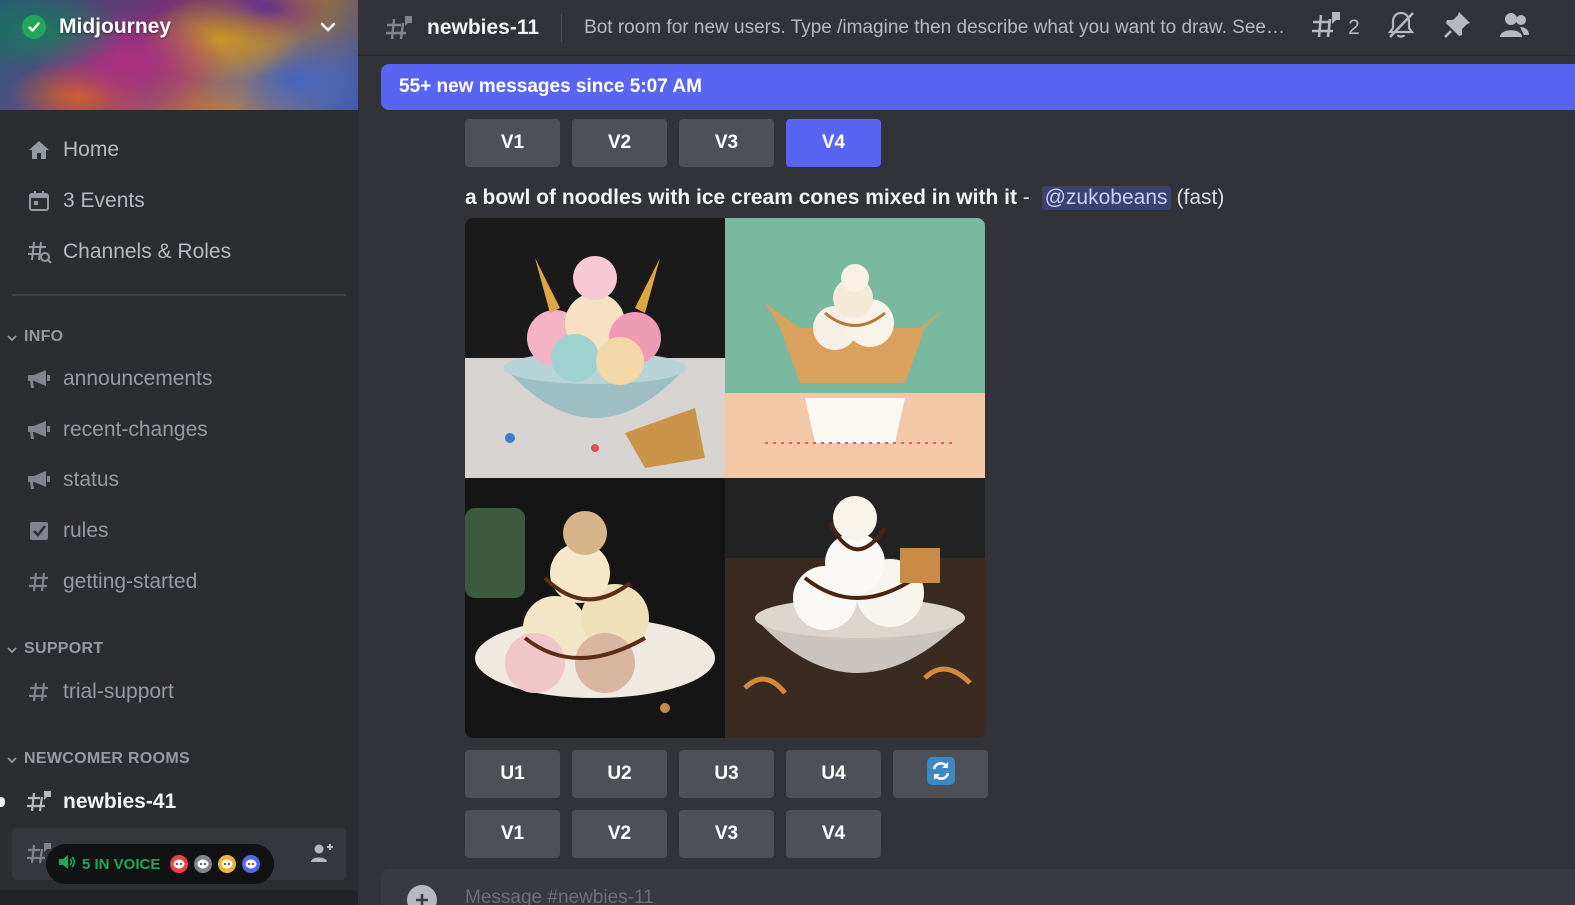 The width and height of the screenshot is (1575, 905). Describe the element at coordinates (130, 581) in the screenshot. I see `channel-getting-started-label: getting-started` at that location.